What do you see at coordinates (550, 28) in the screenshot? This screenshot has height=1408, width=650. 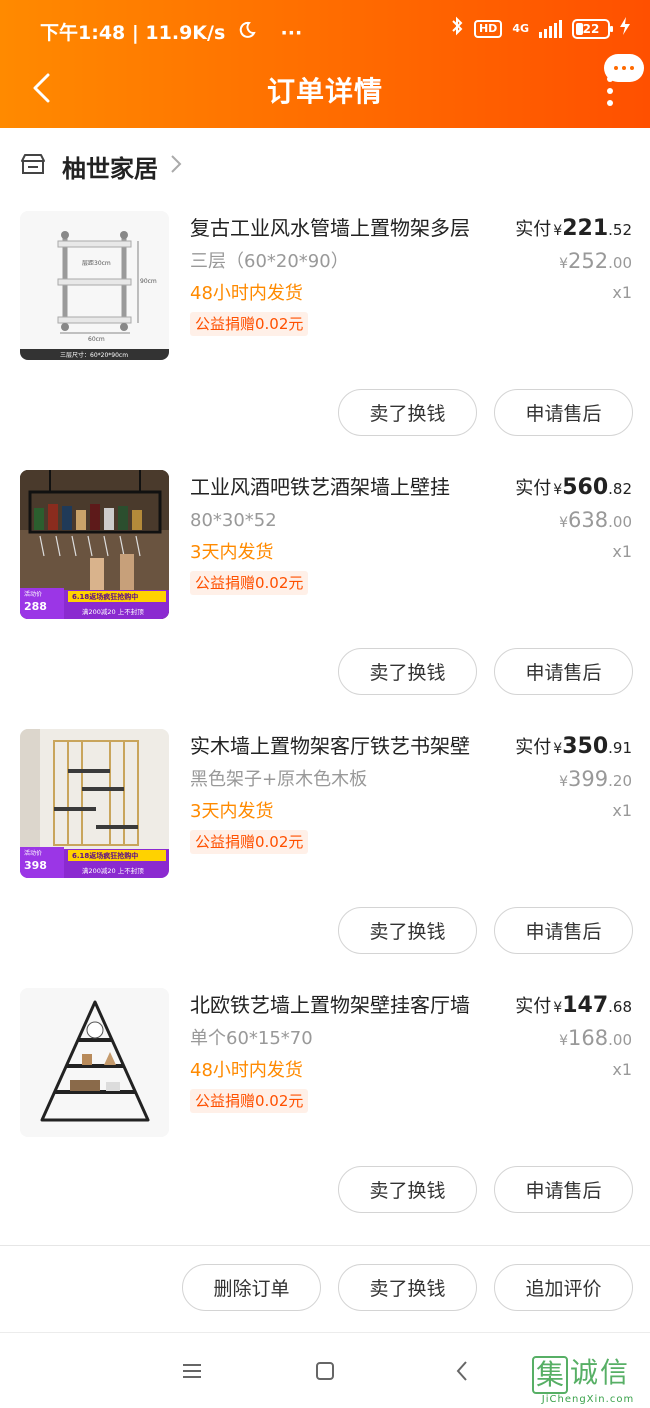 I see `signal-icon` at bounding box center [550, 28].